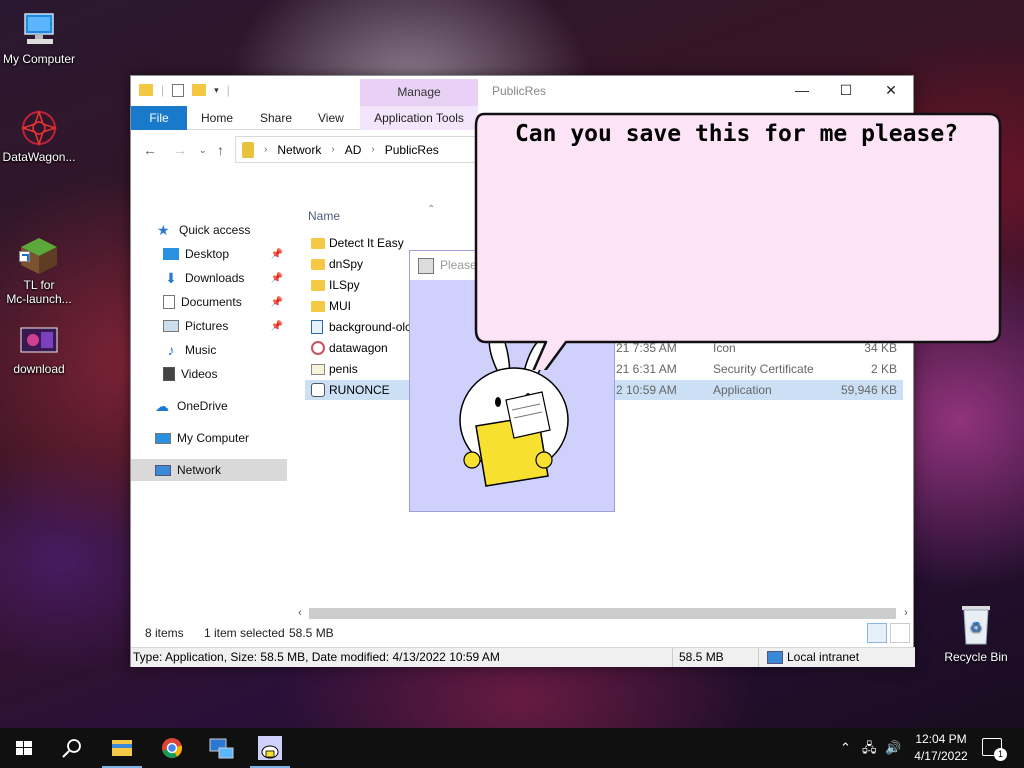 The width and height of the screenshot is (1024, 768). What do you see at coordinates (209, 374) in the screenshot?
I see `nav-videos: Videos` at bounding box center [209, 374].